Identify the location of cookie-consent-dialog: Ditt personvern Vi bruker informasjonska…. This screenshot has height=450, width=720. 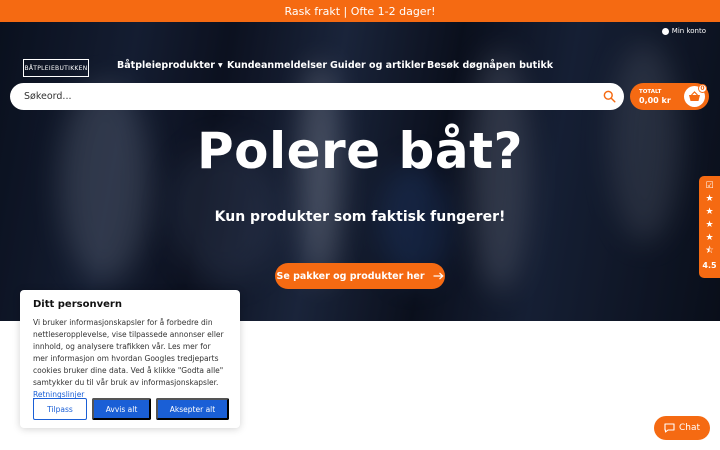
(130, 359).